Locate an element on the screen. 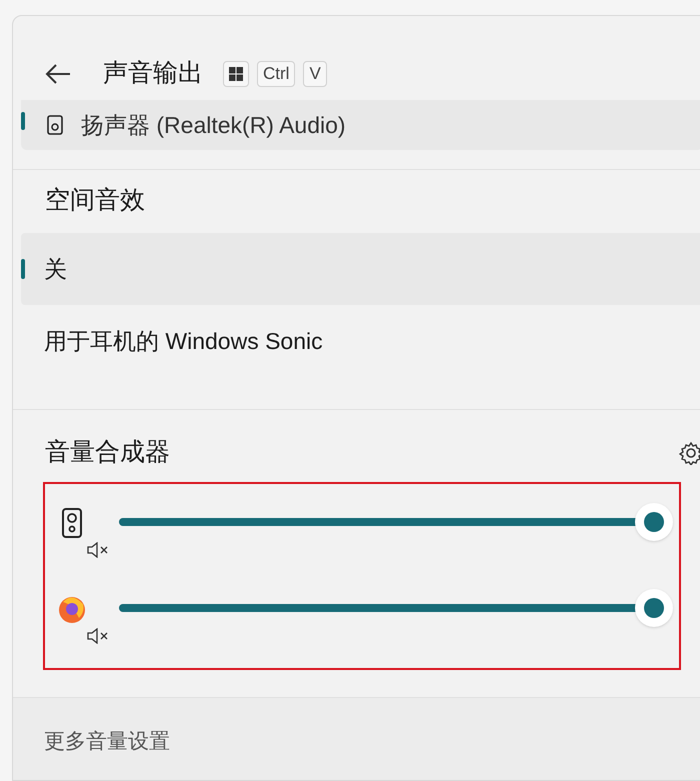  option-item: 用于耳机的 Windows Sonic is located at coordinates (360, 341).